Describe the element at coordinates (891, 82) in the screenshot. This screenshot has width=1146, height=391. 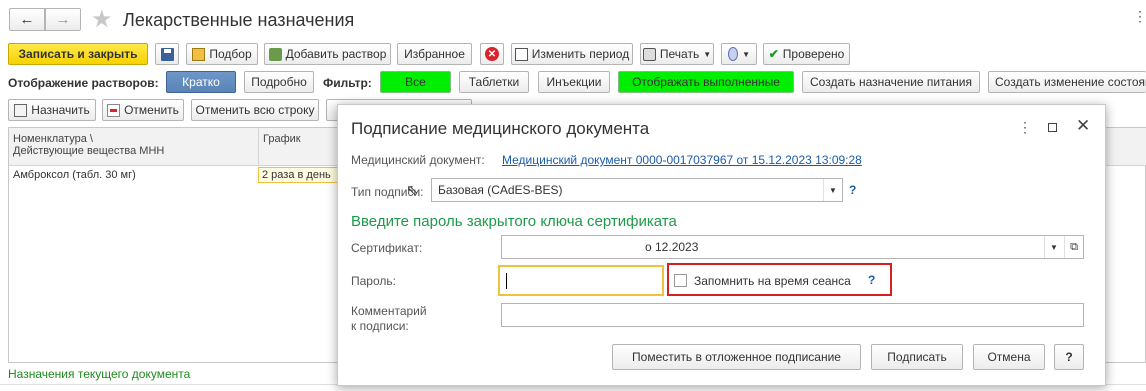
I see `create-nutrition-button: Создать назначение питания` at that location.